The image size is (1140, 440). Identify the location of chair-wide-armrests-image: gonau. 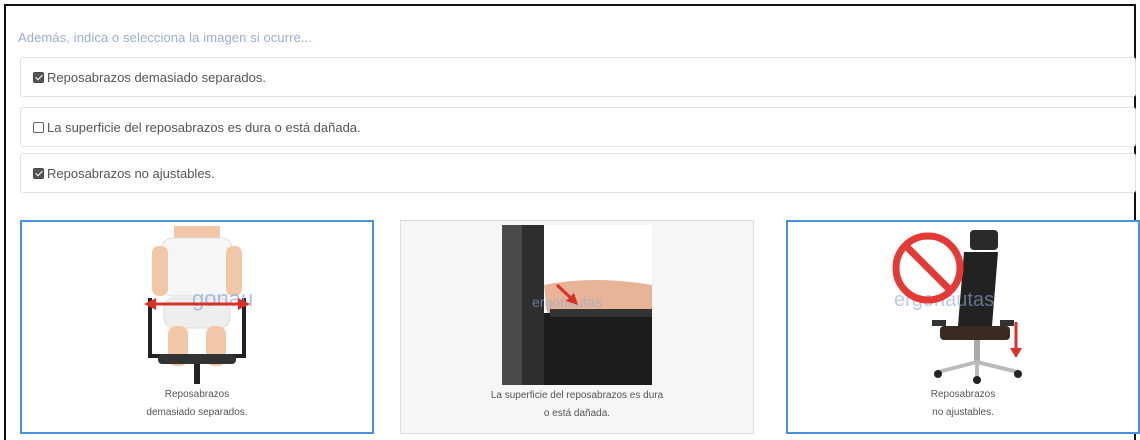
(197, 306).